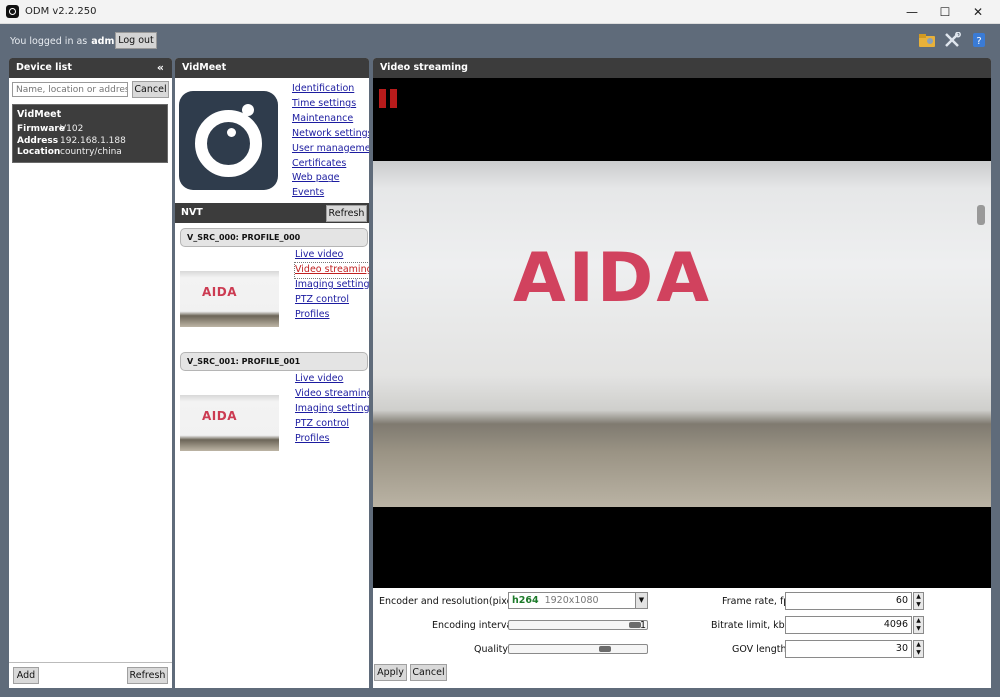 The width and height of the screenshot is (1000, 697). What do you see at coordinates (424, 67) in the screenshot?
I see `video-panel-title: Video streaming` at bounding box center [424, 67].